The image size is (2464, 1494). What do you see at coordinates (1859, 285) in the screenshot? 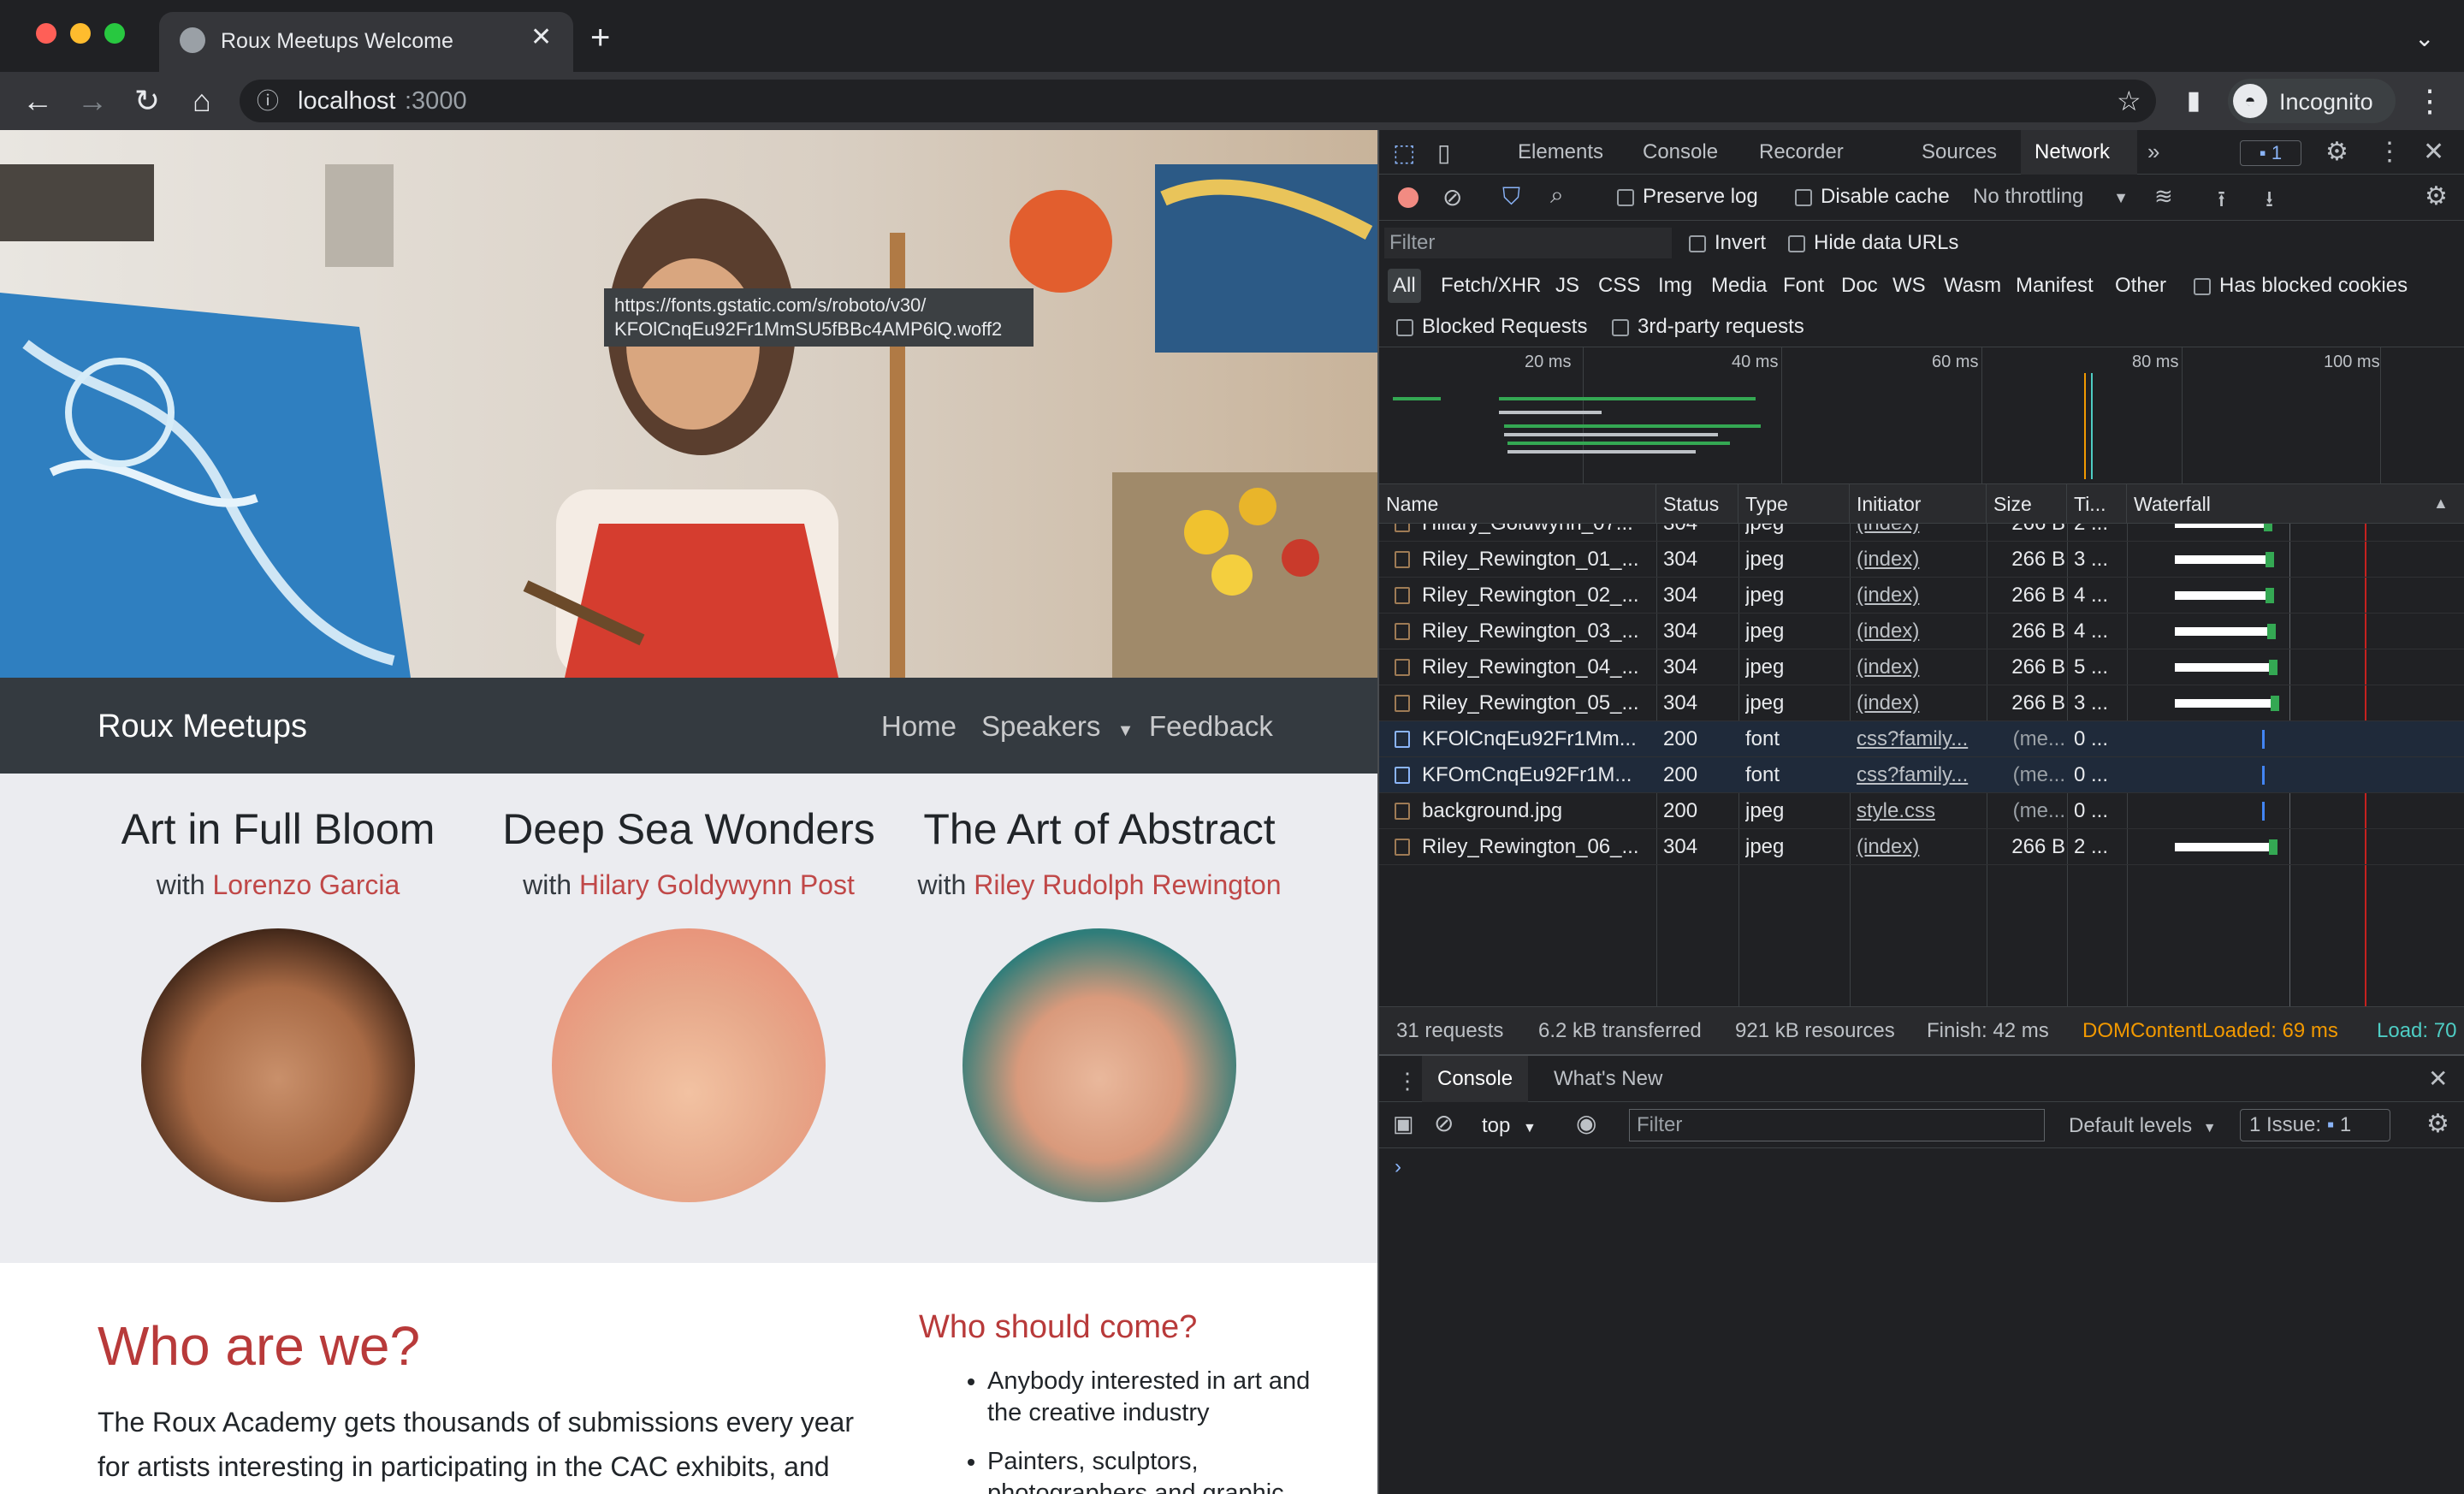
I see `type-filter-doc: Doc` at bounding box center [1859, 285].